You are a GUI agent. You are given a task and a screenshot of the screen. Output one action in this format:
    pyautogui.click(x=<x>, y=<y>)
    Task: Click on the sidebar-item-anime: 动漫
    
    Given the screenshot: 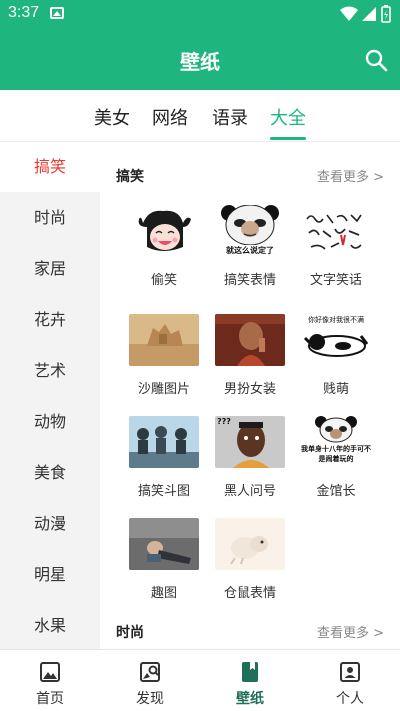 What is the action you would take?
    pyautogui.click(x=50, y=524)
    